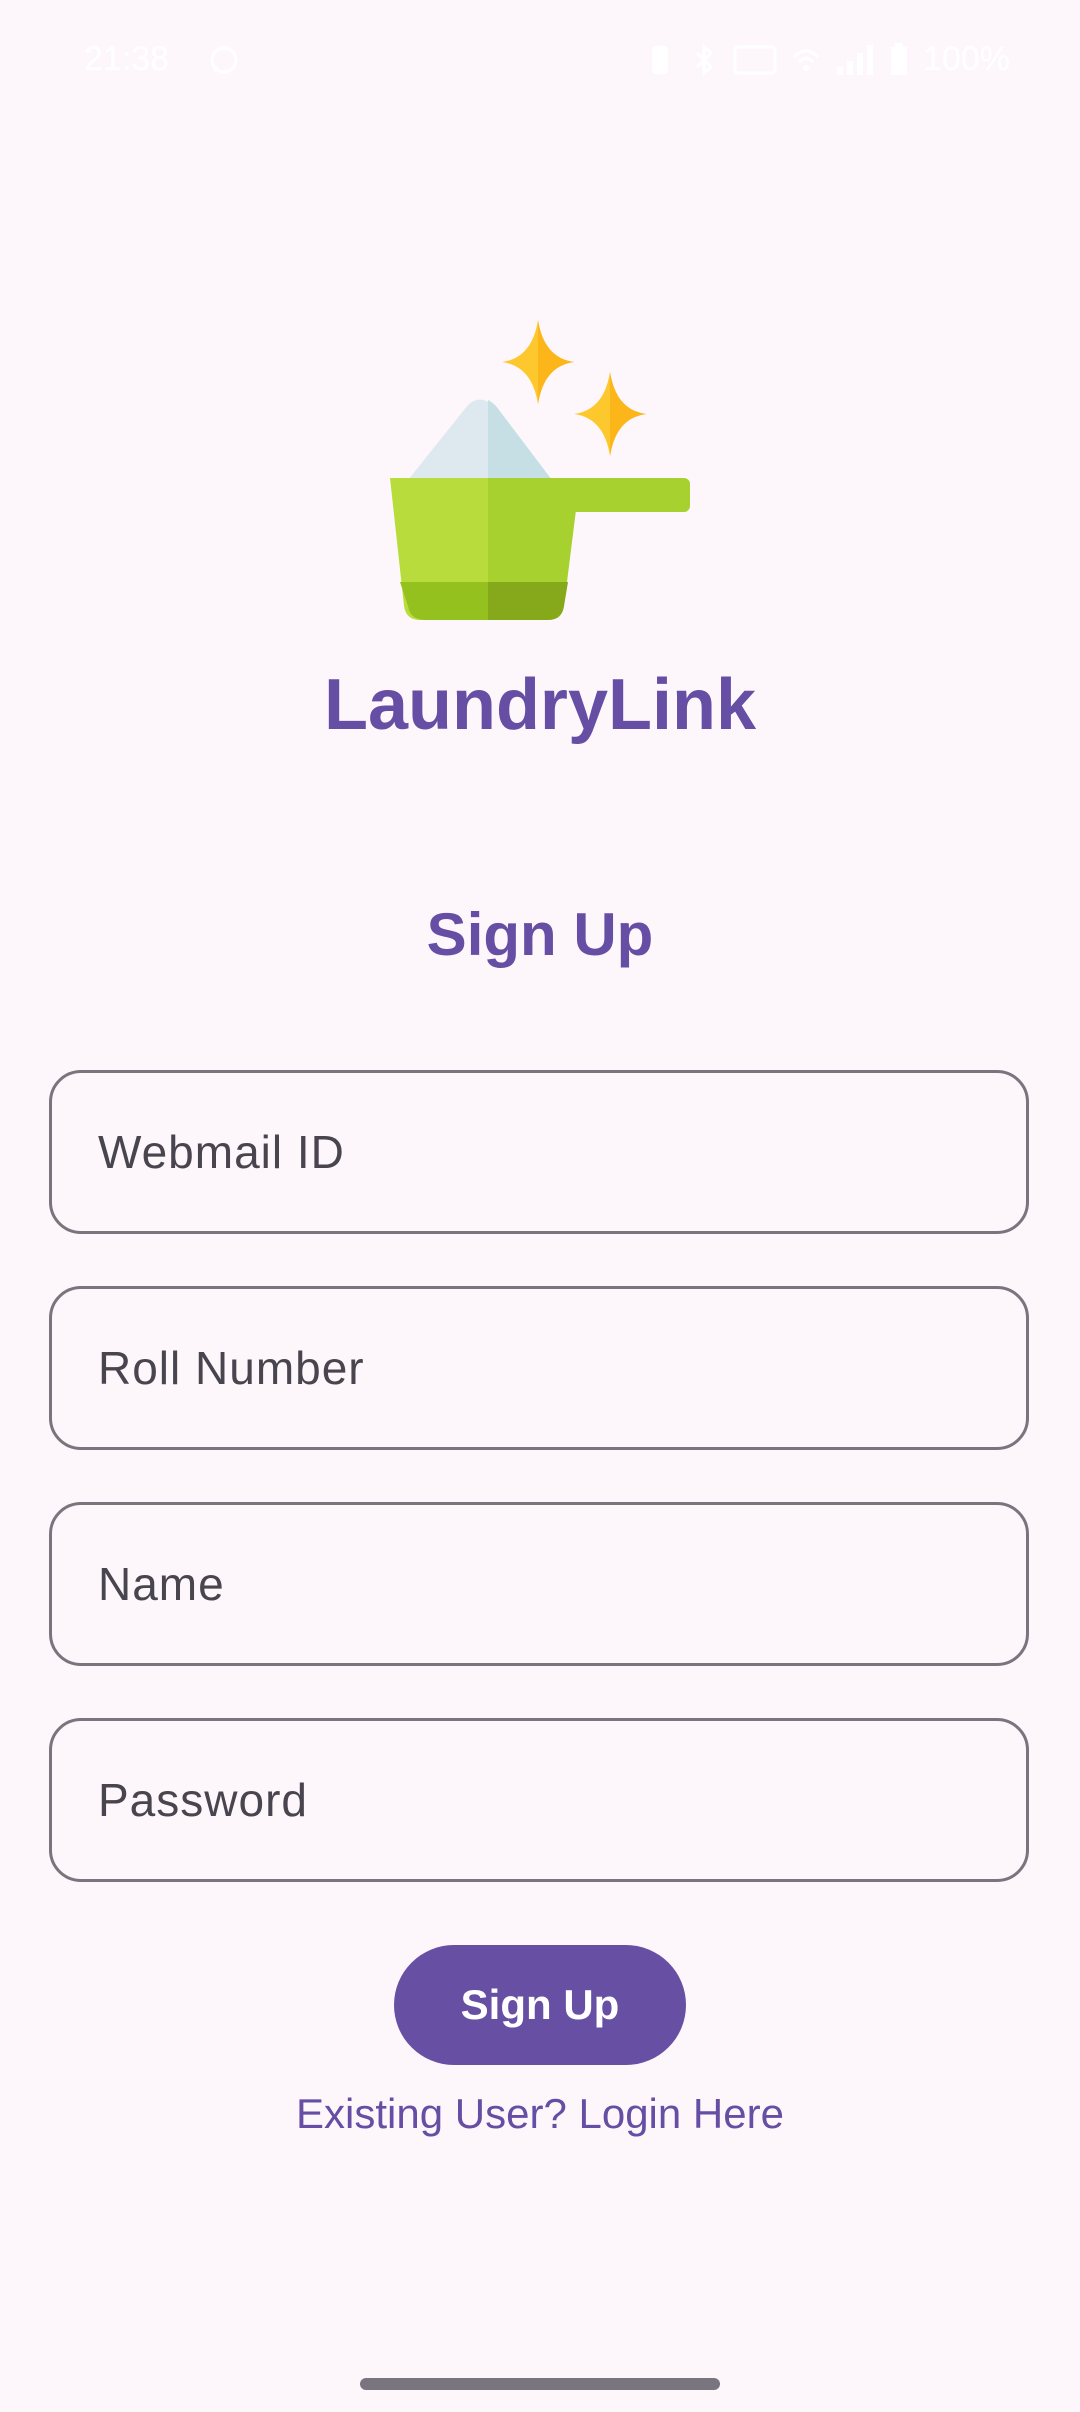 This screenshot has width=1080, height=2412. I want to click on password-field: Password, so click(539, 1800).